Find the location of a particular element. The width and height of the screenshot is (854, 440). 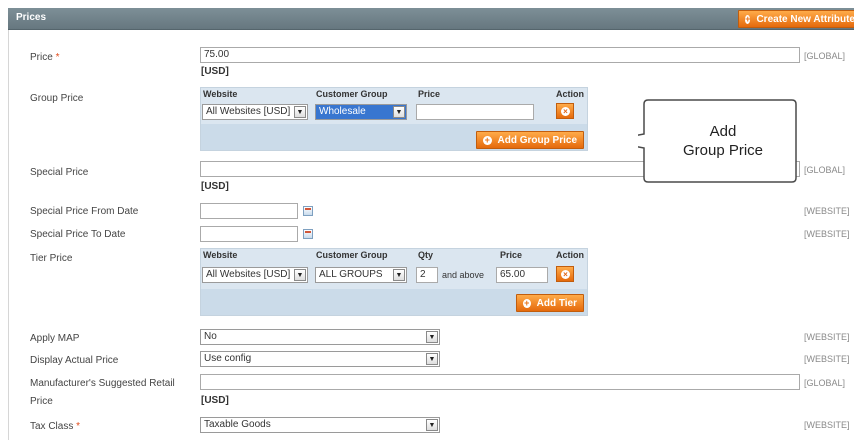

display-actual-price-label: Display Actual Price is located at coordinates (74, 360).